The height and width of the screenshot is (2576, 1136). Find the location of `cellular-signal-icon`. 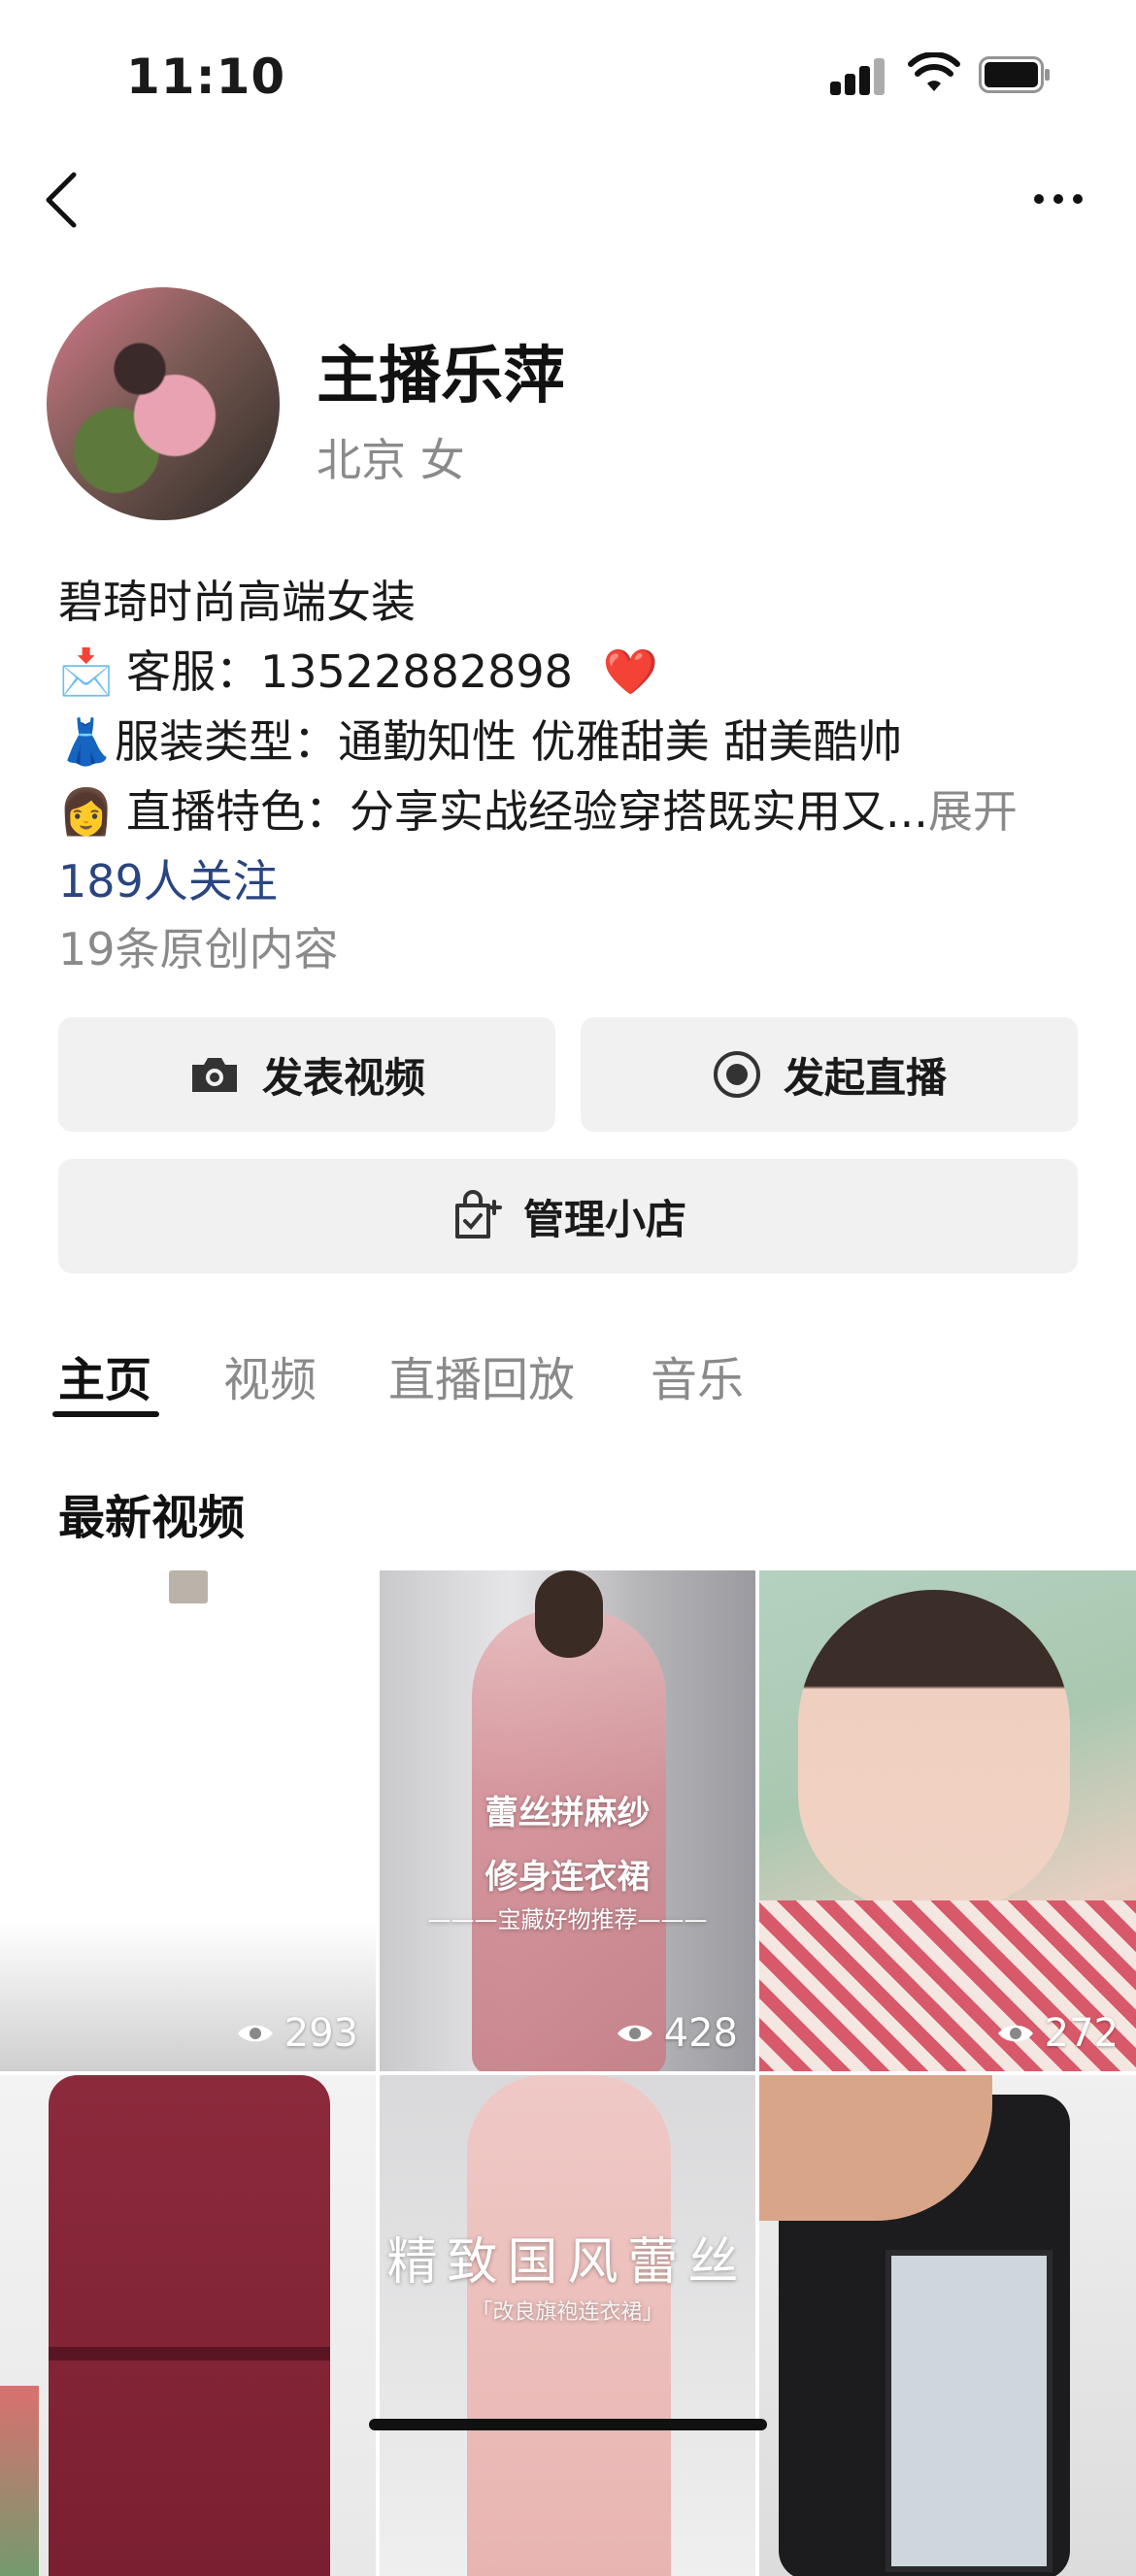

cellular-signal-icon is located at coordinates (857, 76).